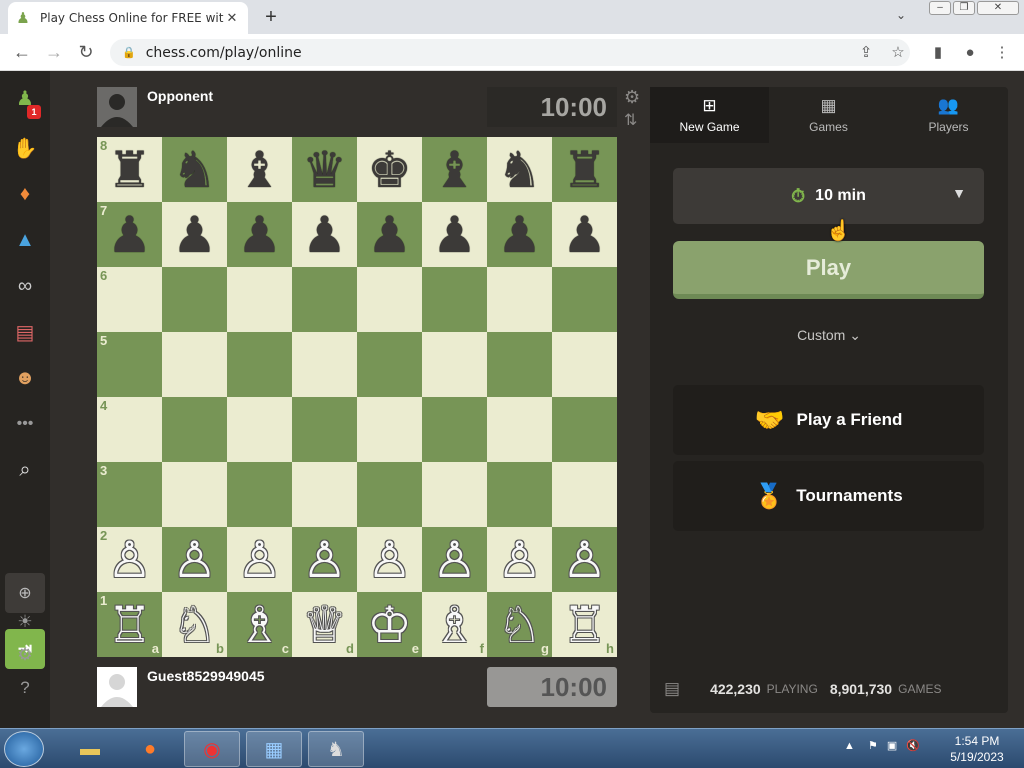  What do you see at coordinates (194, 429) in the screenshot?
I see `board-square-b4` at bounding box center [194, 429].